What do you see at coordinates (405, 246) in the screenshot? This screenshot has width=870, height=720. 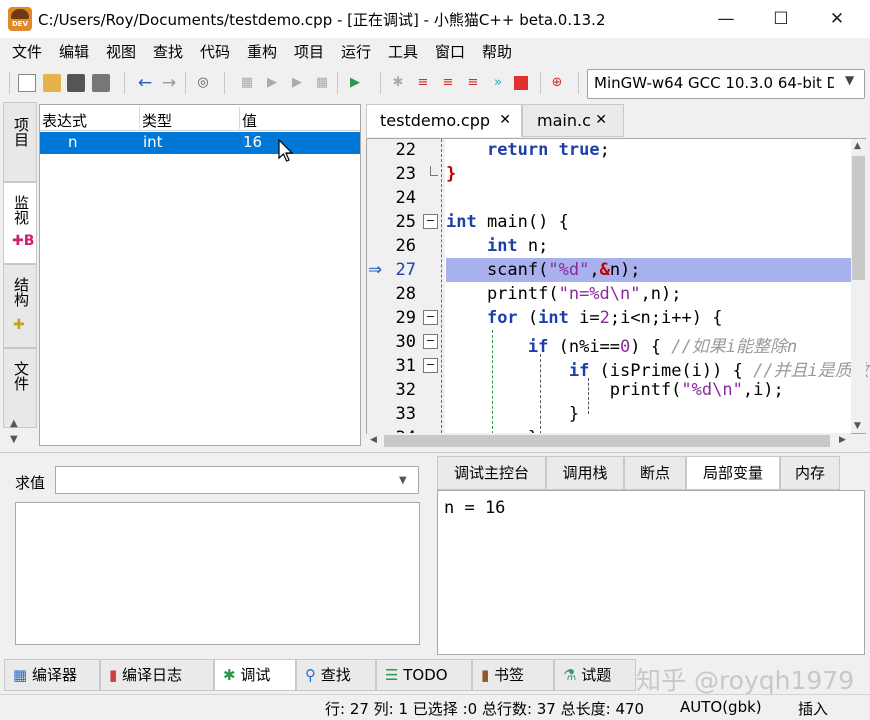 I see `line-number: 26` at bounding box center [405, 246].